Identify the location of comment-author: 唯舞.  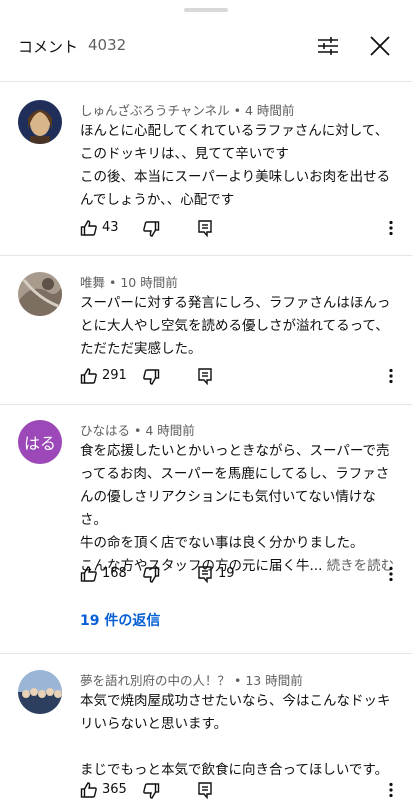
(92, 282).